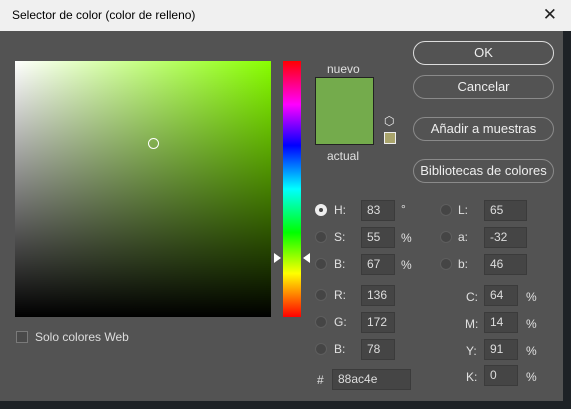 Image resolution: width=571 pixels, height=409 pixels. What do you see at coordinates (340, 322) in the screenshot?
I see `g-label: G:` at bounding box center [340, 322].